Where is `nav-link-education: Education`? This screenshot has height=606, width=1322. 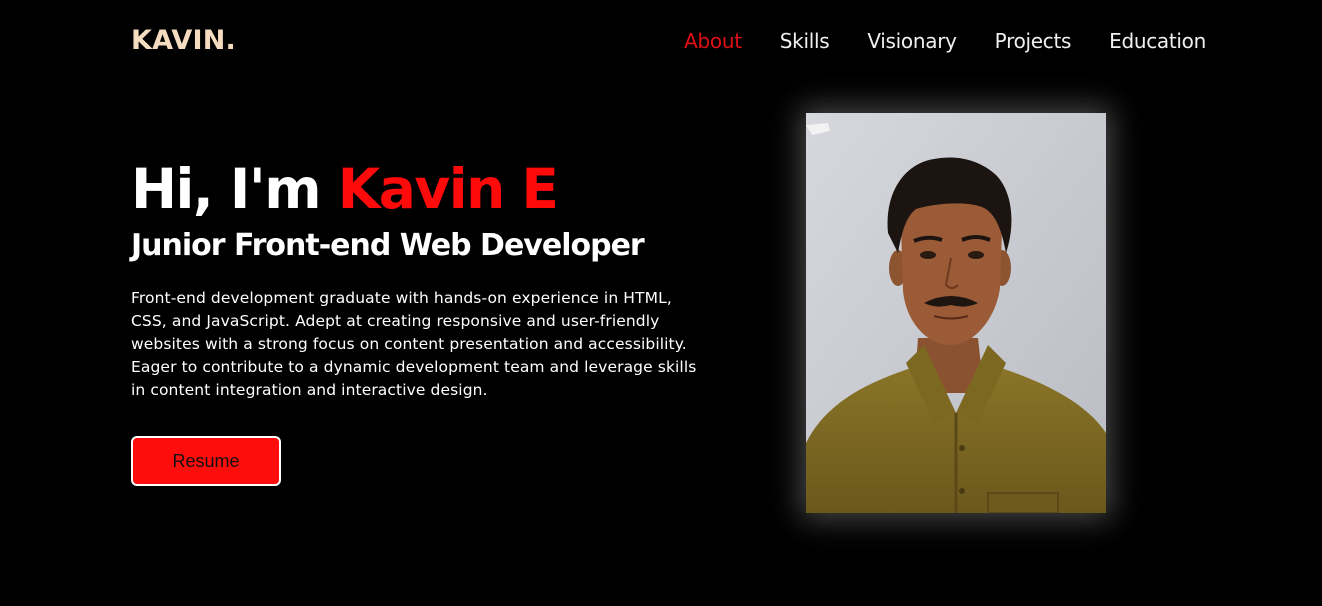
nav-link-education: Education is located at coordinates (1157, 41).